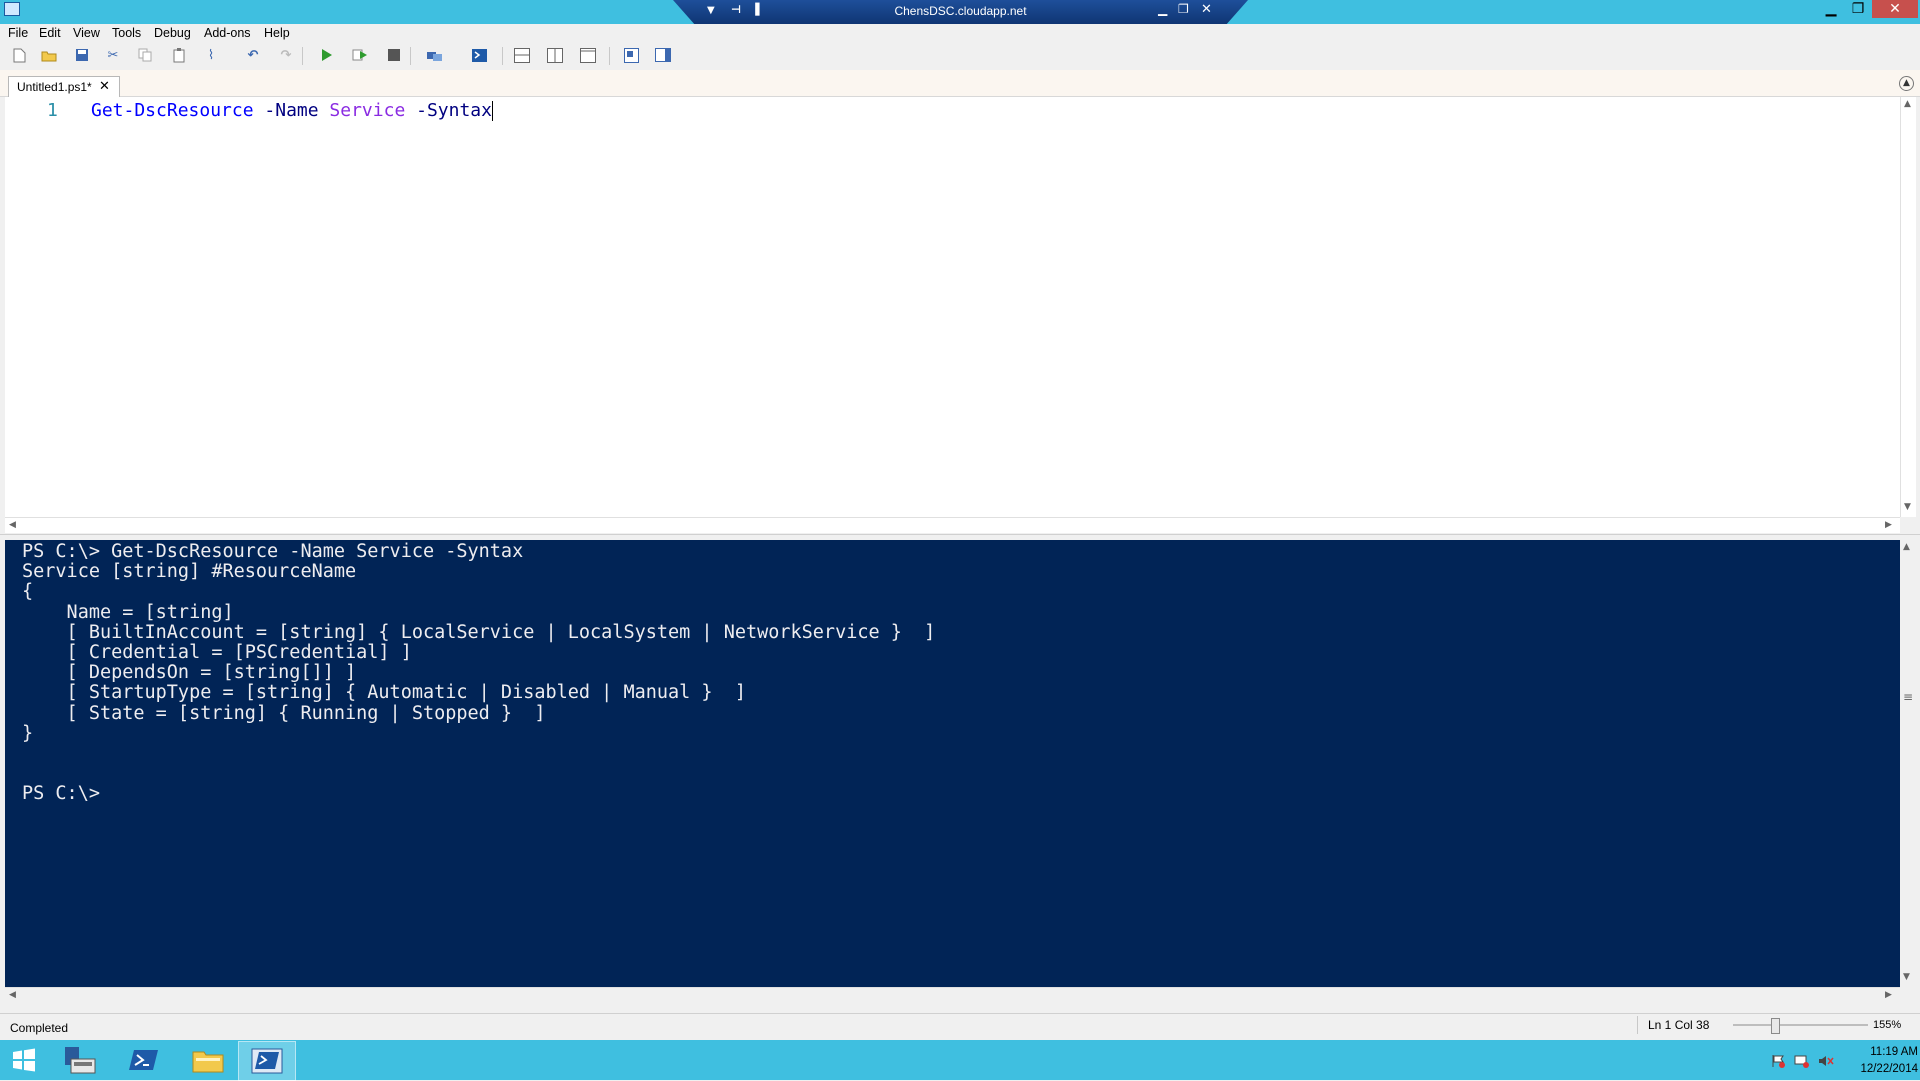  Describe the element at coordinates (1831, 9) in the screenshot. I see `minimize-button: ▁` at that location.